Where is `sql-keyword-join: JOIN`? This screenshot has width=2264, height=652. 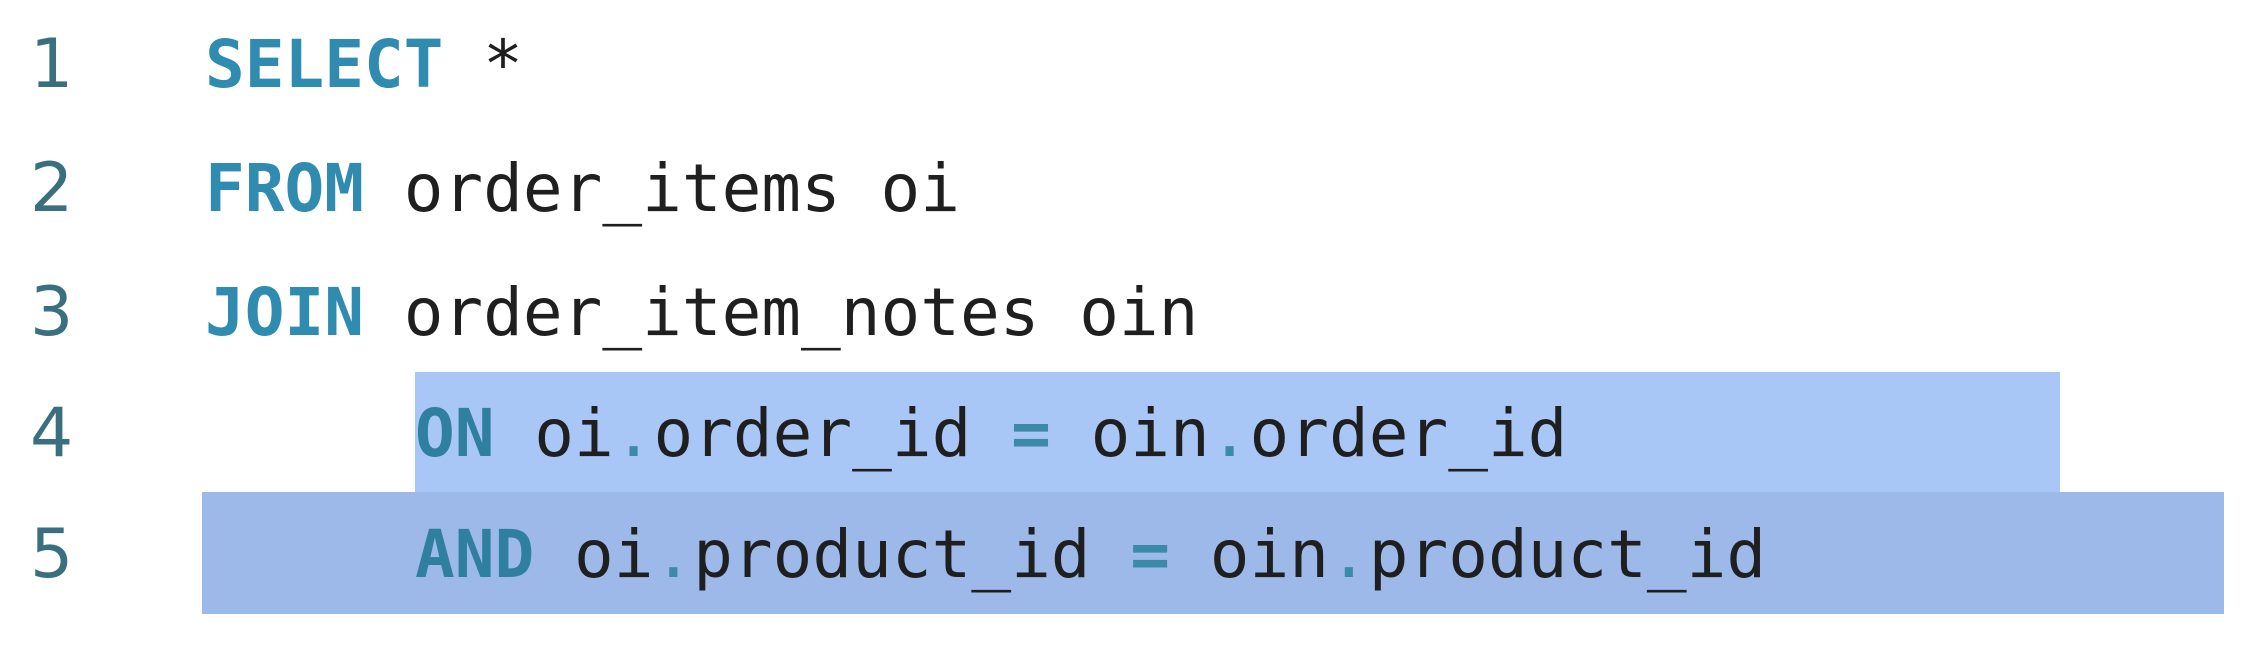
sql-keyword-join: JOIN is located at coordinates (284, 312).